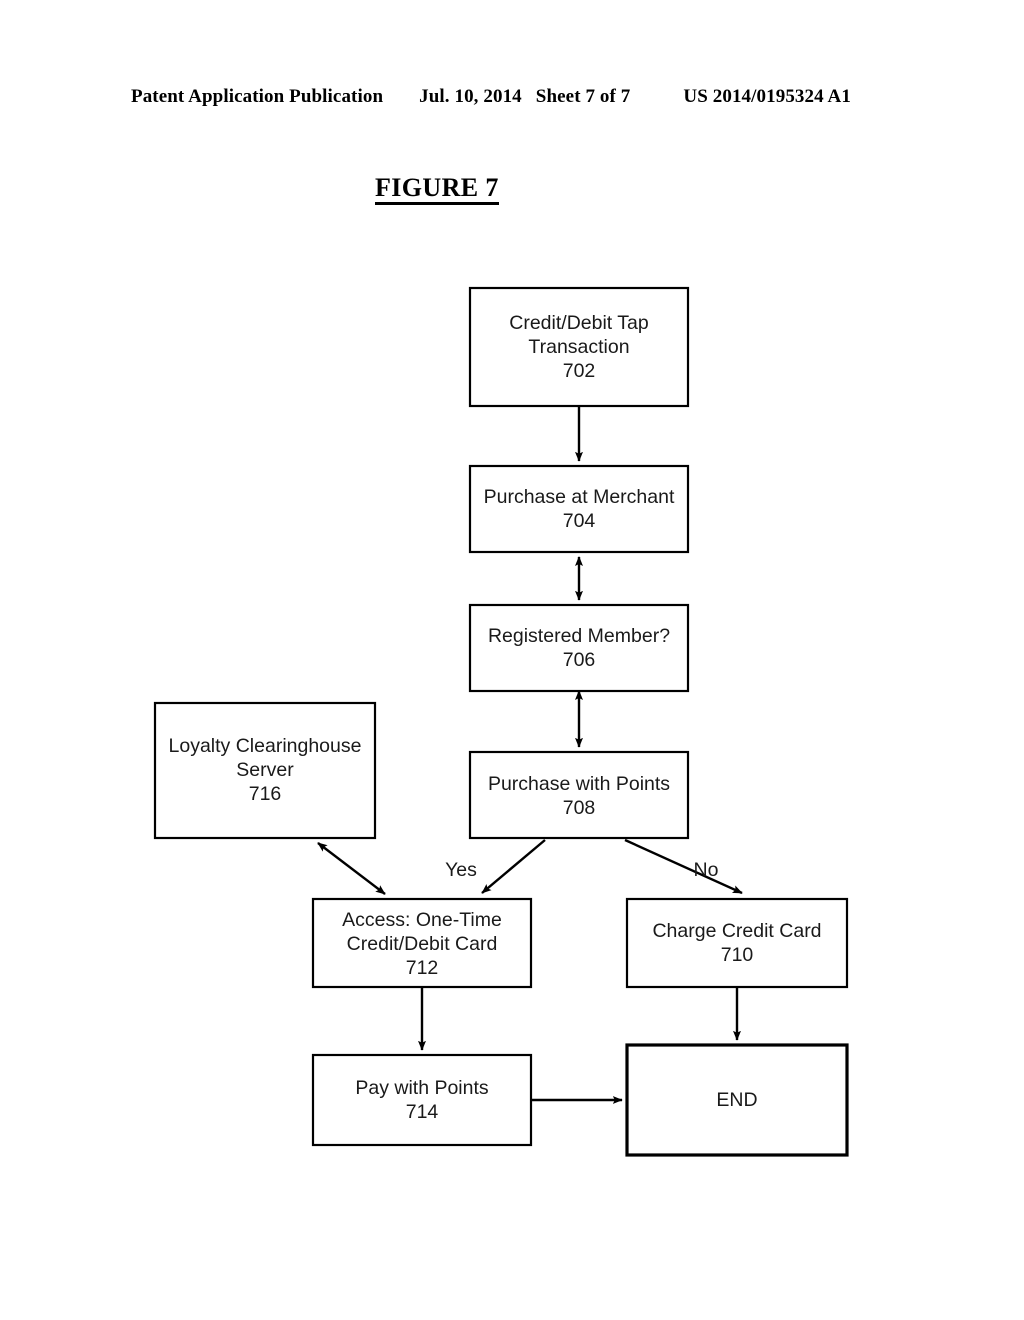 The image size is (1024, 1320). I want to click on node-716-ref: 716, so click(265, 794).